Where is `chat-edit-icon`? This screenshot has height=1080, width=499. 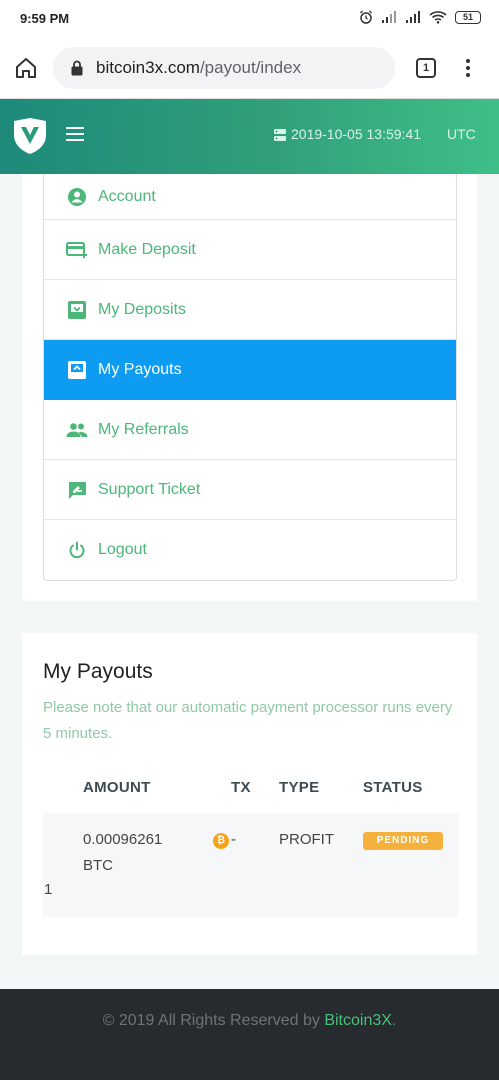
chat-edit-icon is located at coordinates (77, 490).